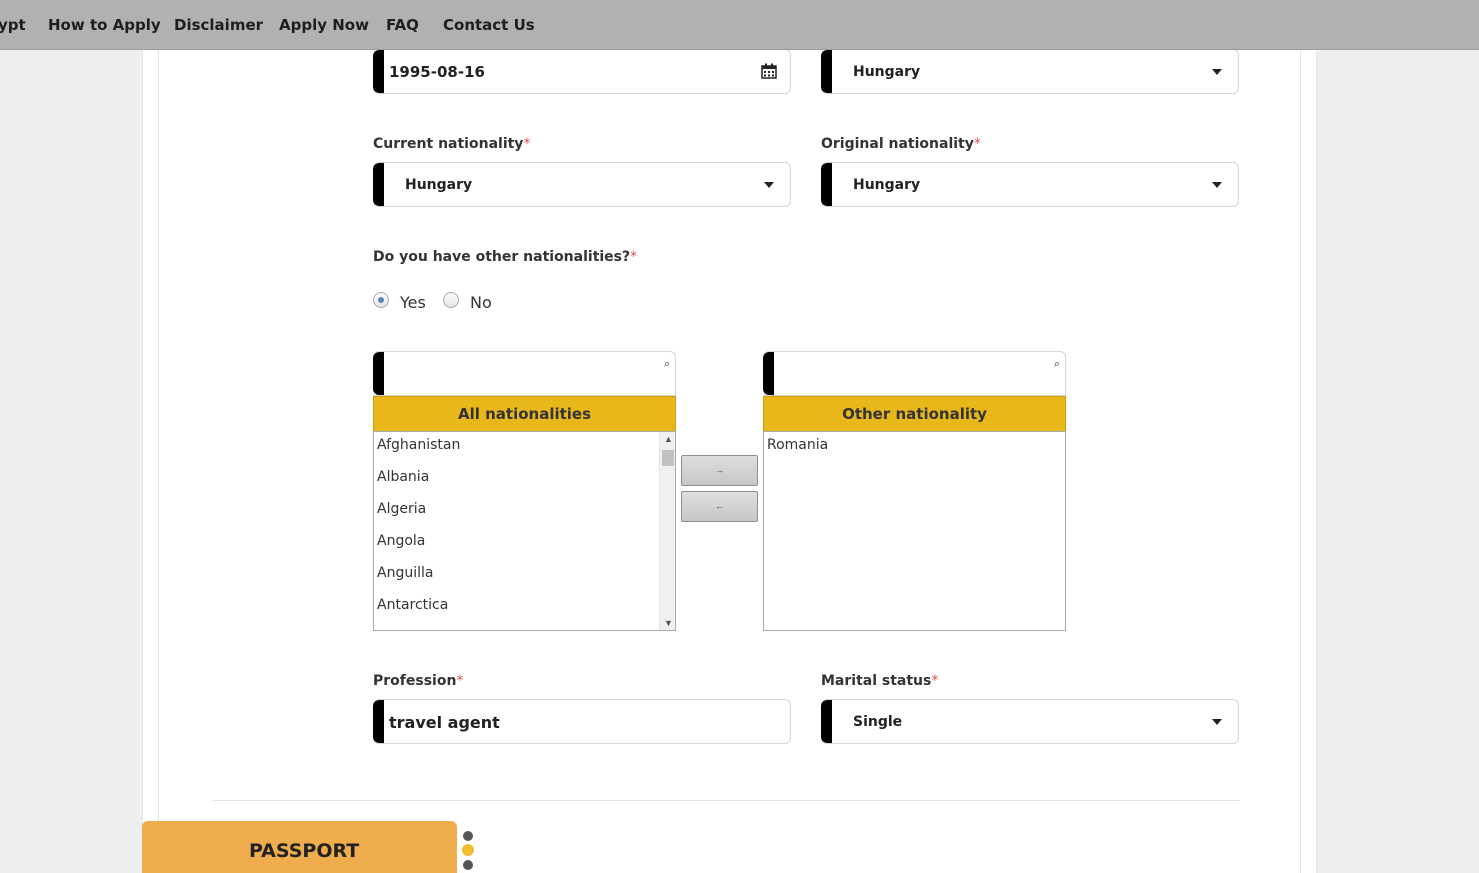 Image resolution: width=1479 pixels, height=873 pixels. Describe the element at coordinates (413, 302) in the screenshot. I see `radio-yes-label: Yes` at that location.